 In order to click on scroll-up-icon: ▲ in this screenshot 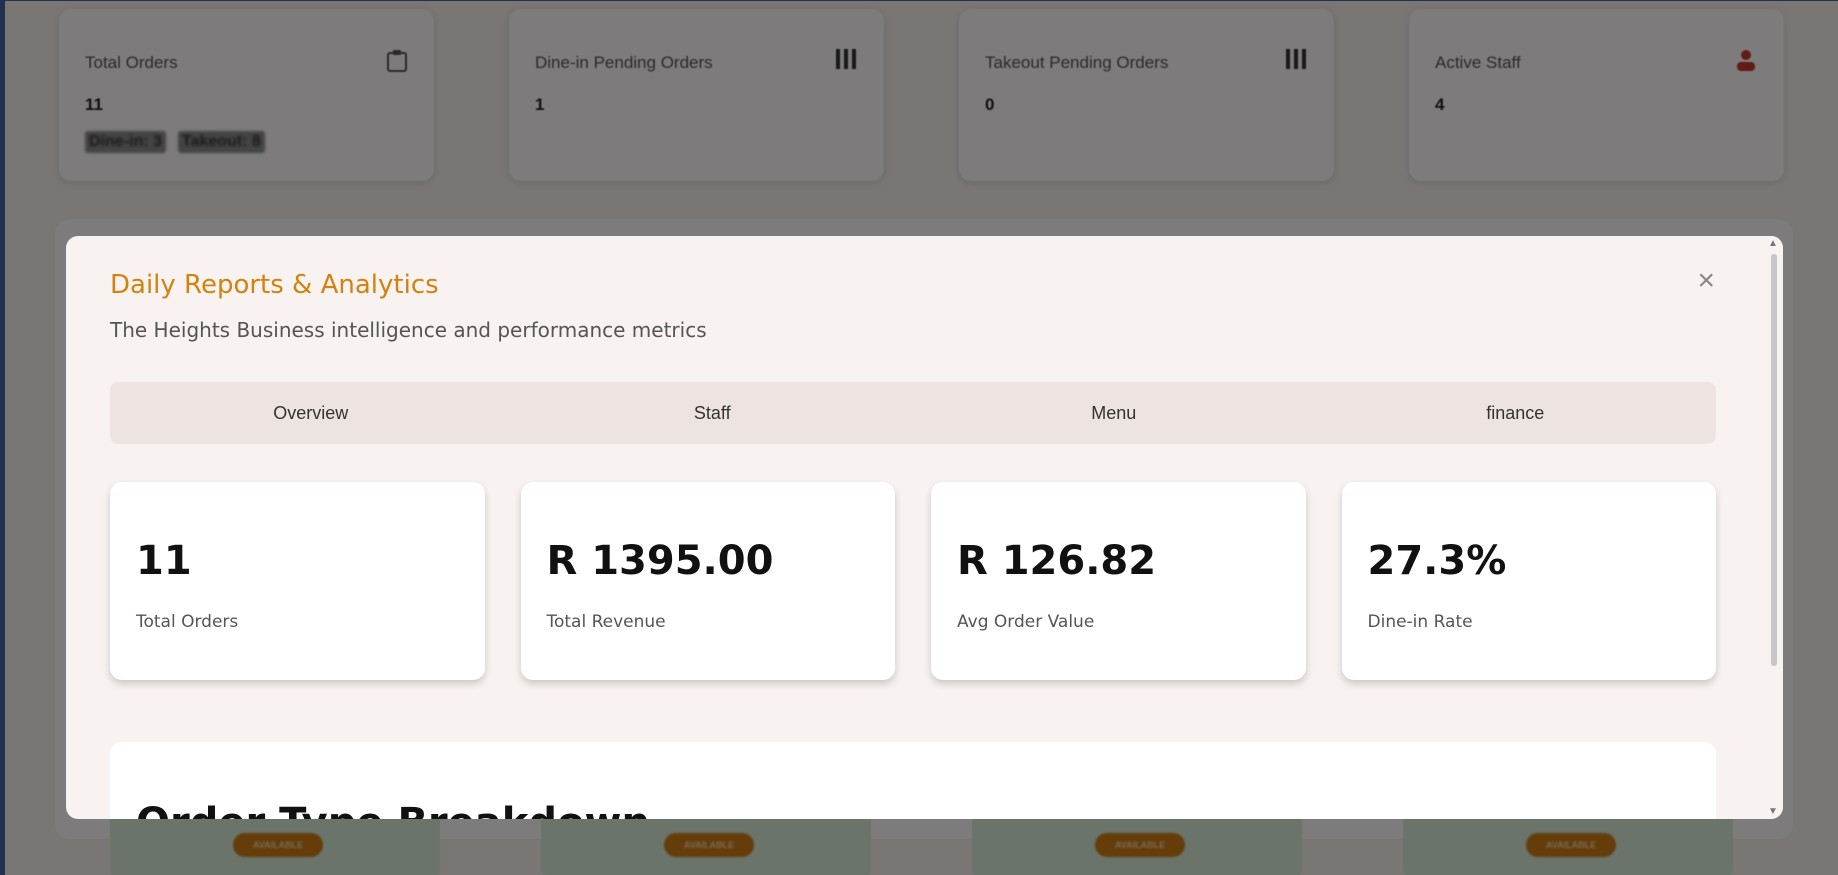, I will do `click(1773, 243)`.